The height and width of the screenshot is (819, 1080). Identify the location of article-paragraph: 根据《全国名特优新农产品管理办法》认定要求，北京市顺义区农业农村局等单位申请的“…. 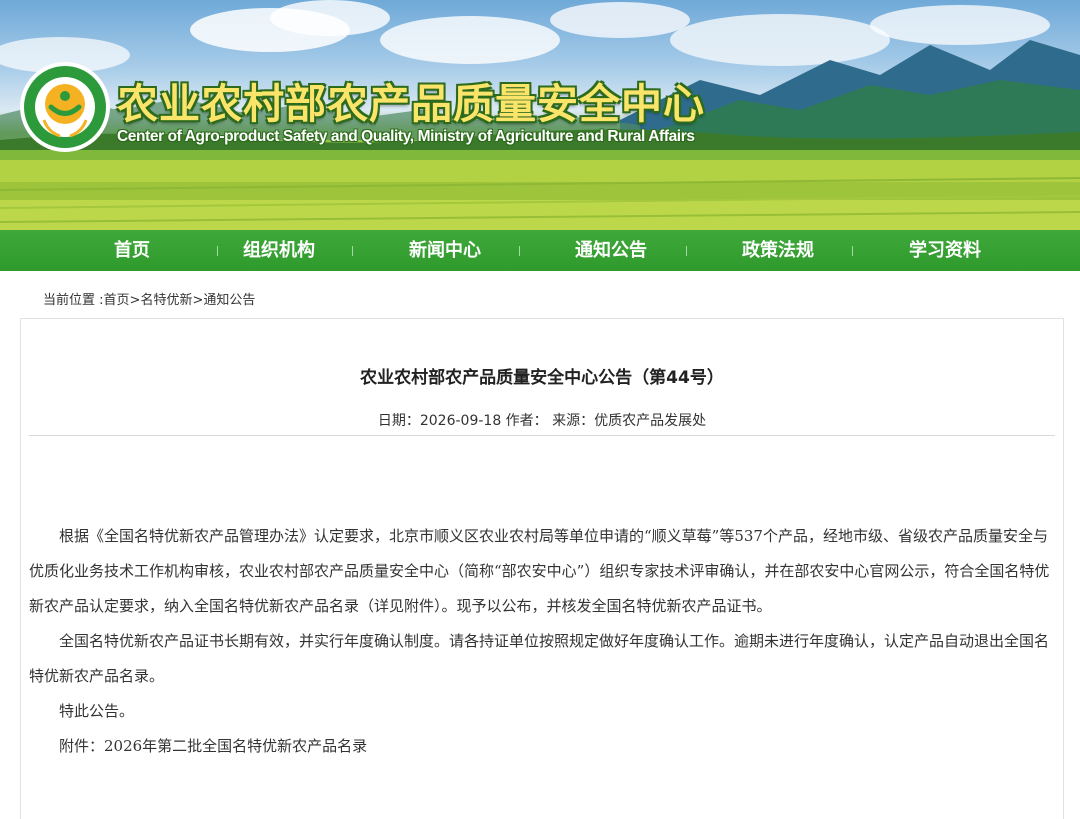
(539, 571).